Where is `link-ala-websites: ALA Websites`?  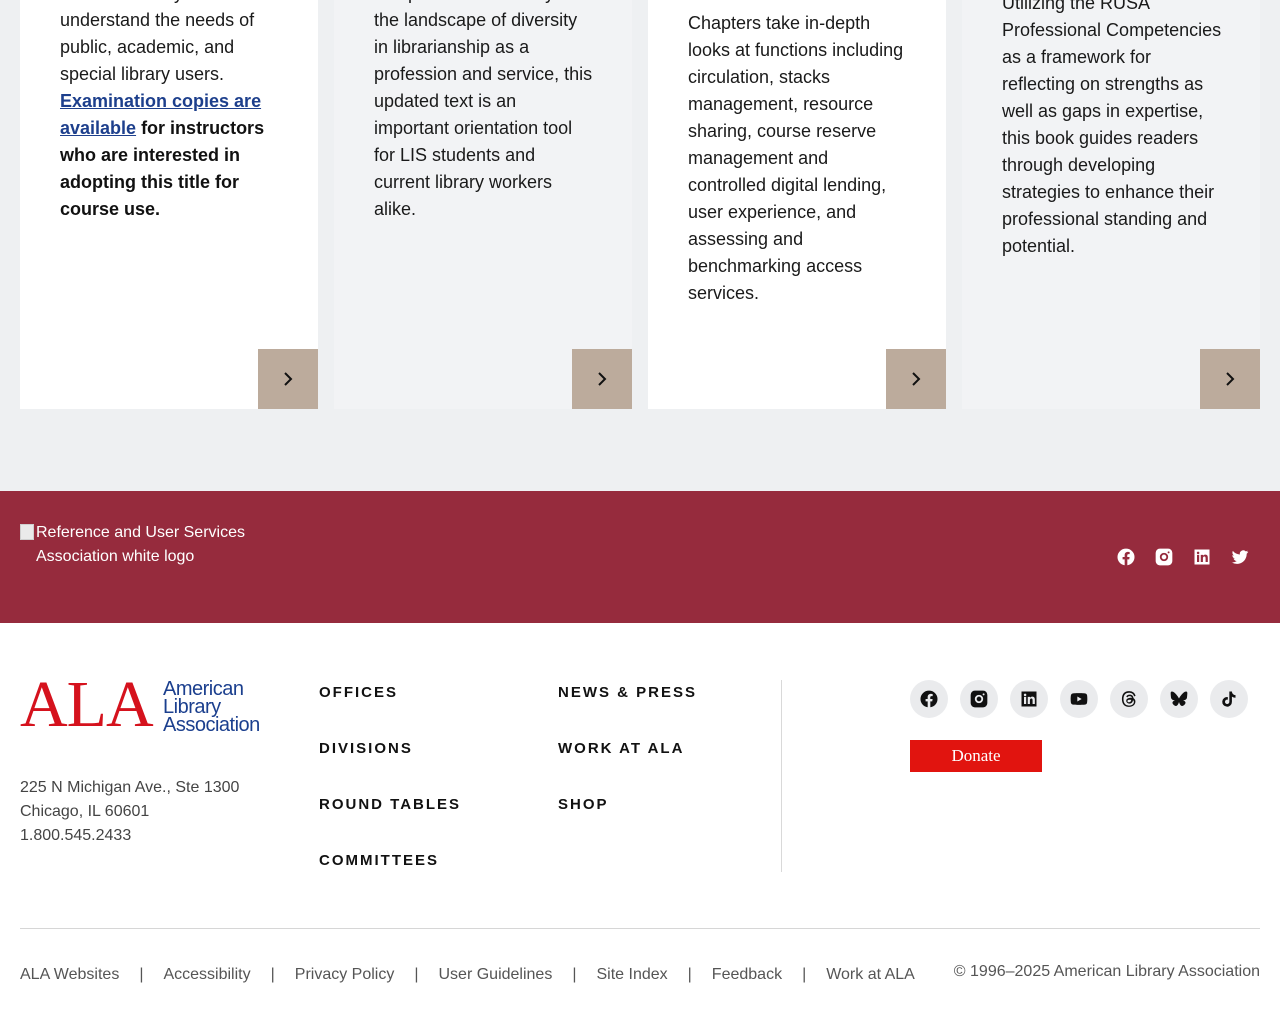
link-ala-websites: ALA Websites is located at coordinates (69, 975).